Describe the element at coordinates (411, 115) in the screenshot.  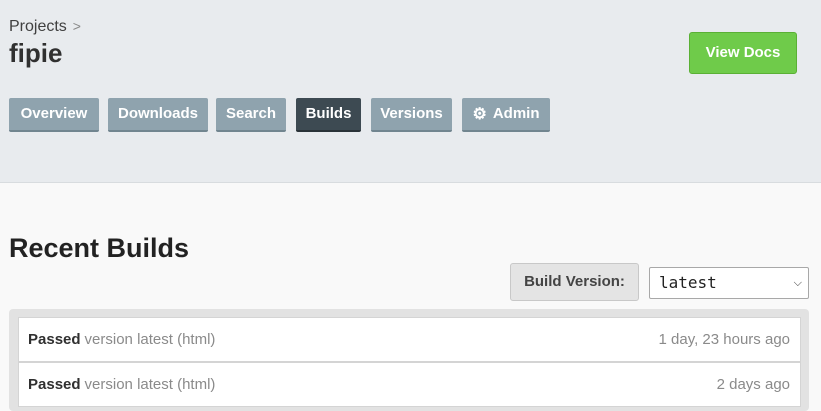
I see `tab-versions: Versions` at that location.